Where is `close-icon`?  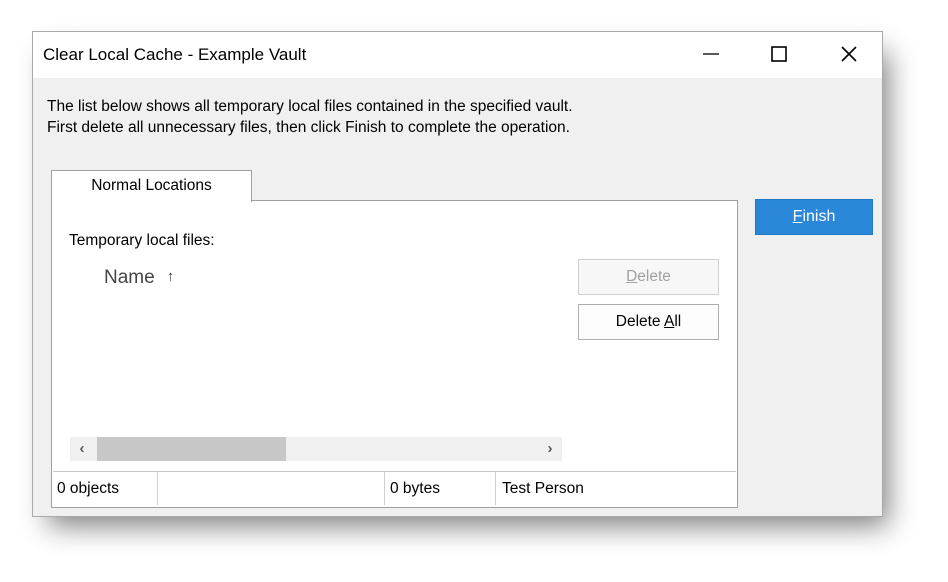
close-icon is located at coordinates (849, 54).